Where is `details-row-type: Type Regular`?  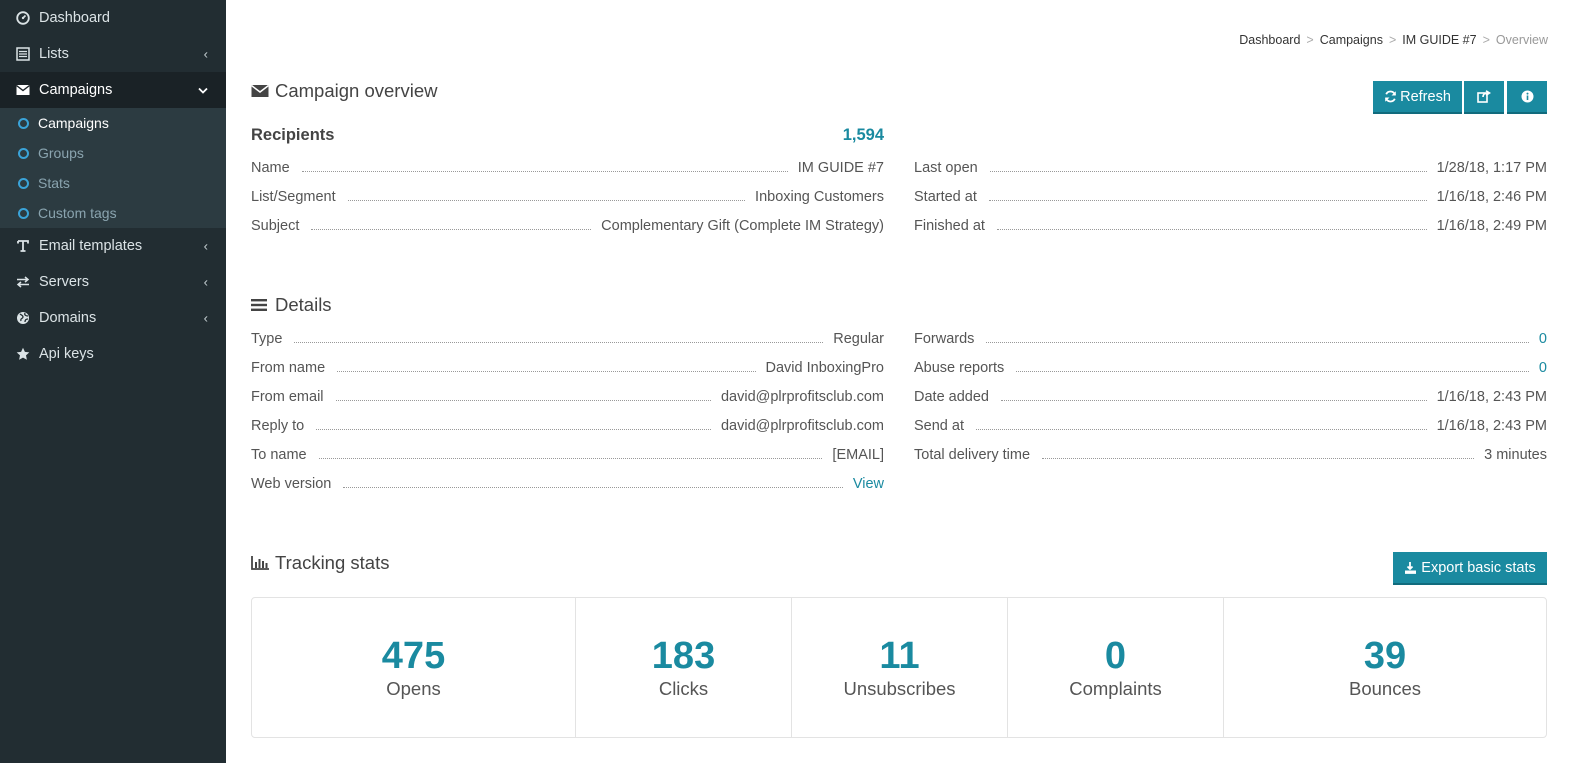 details-row-type: Type Regular is located at coordinates (567, 339).